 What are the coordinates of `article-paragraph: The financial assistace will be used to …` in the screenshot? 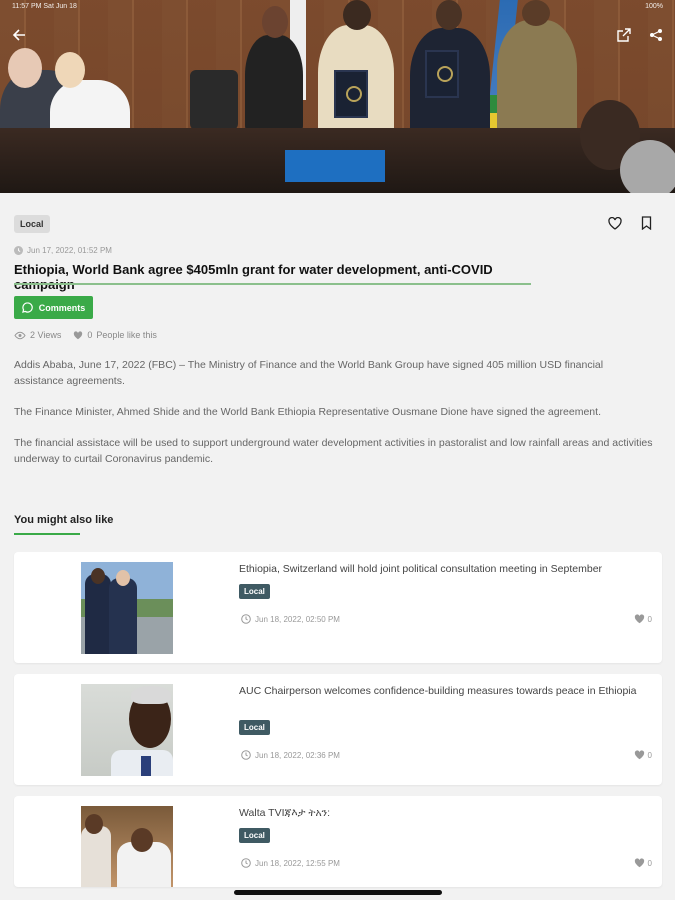 It's located at (333, 451).